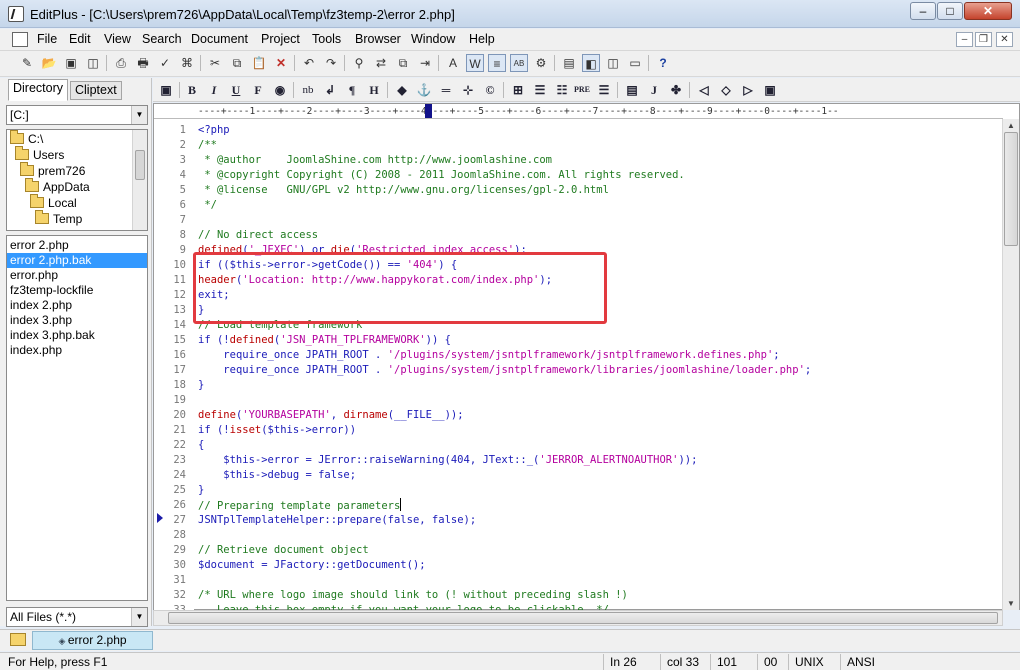 Image resolution: width=1020 pixels, height=670 pixels. Describe the element at coordinates (77, 320) in the screenshot. I see `file-item: index 3.php` at that location.